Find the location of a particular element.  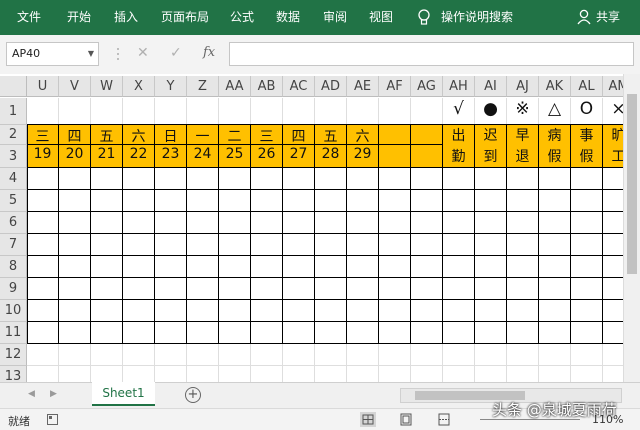

page-layout-view-icon is located at coordinates (406, 419).